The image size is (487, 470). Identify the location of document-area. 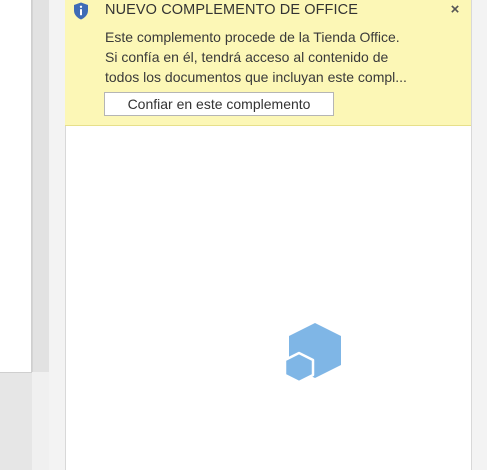
(16, 235).